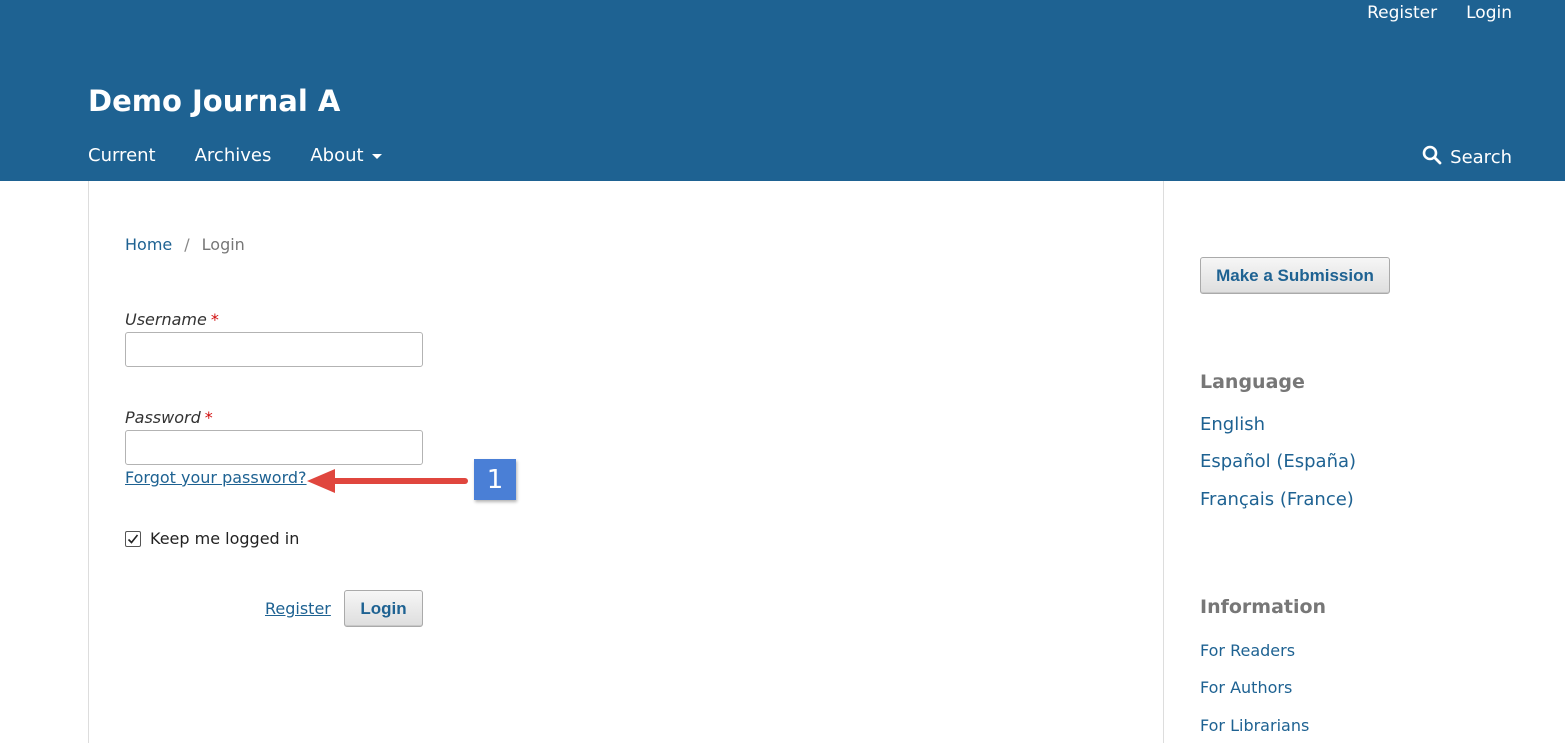 The width and height of the screenshot is (1565, 743). What do you see at coordinates (214, 101) in the screenshot?
I see `site-title: Demo Journal A` at bounding box center [214, 101].